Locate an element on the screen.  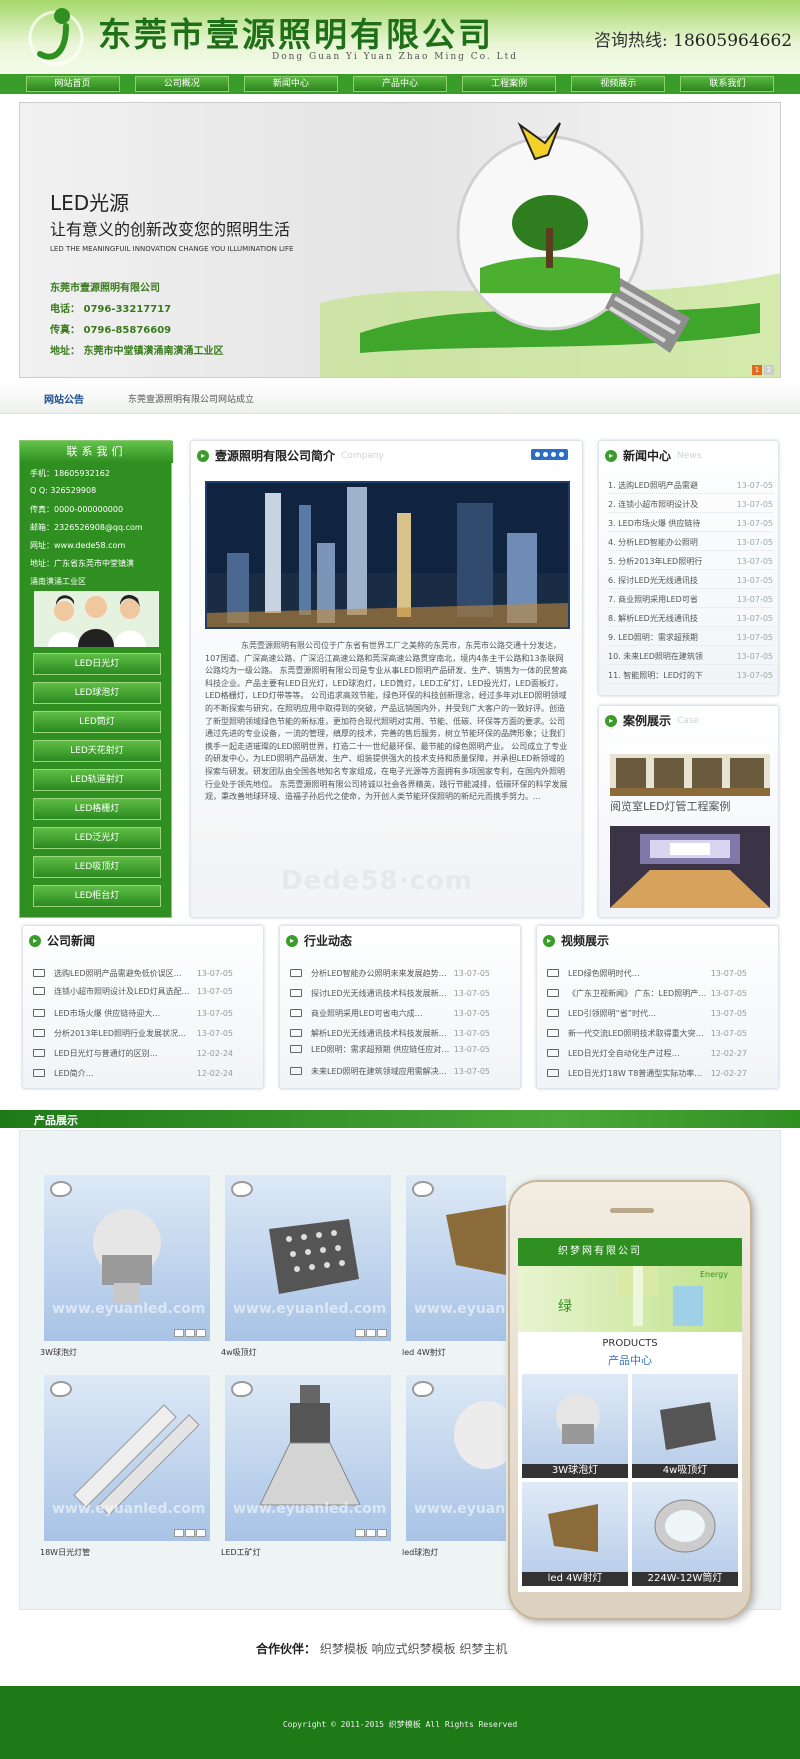
list-item: 连锁小超市照明设计及LED灯具选配… 13-07-05 is located at coordinates (133, 991).